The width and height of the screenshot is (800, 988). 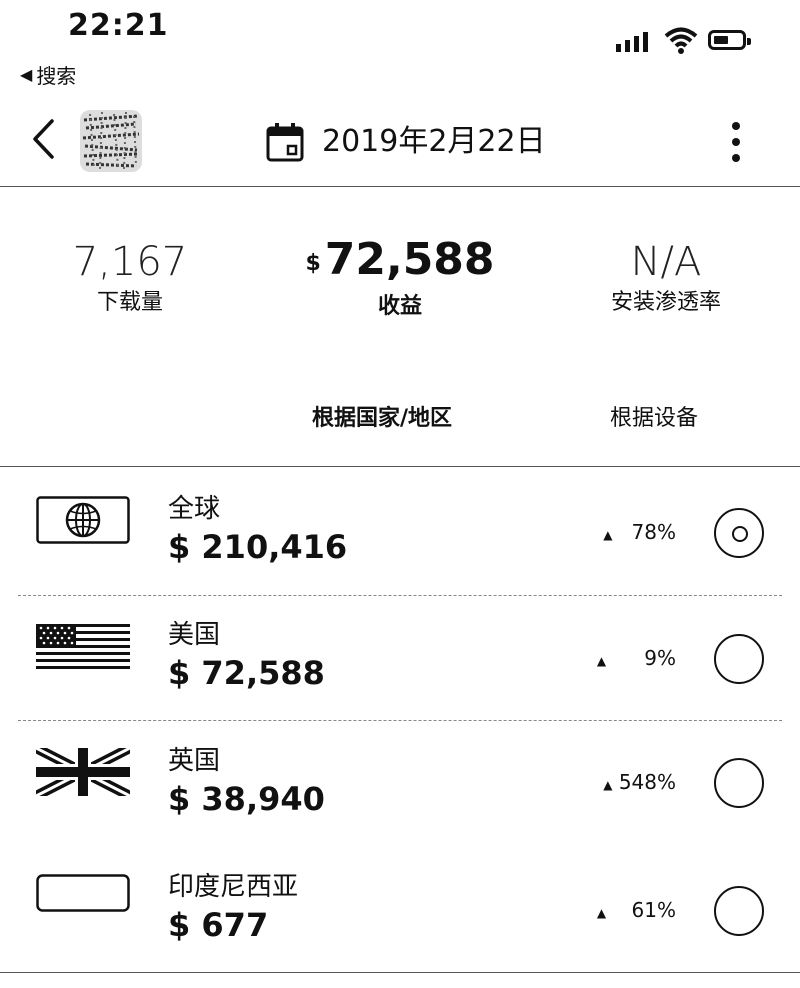 I want to click on install-rate-metric: N/A 安装渗透率, so click(x=666, y=278).